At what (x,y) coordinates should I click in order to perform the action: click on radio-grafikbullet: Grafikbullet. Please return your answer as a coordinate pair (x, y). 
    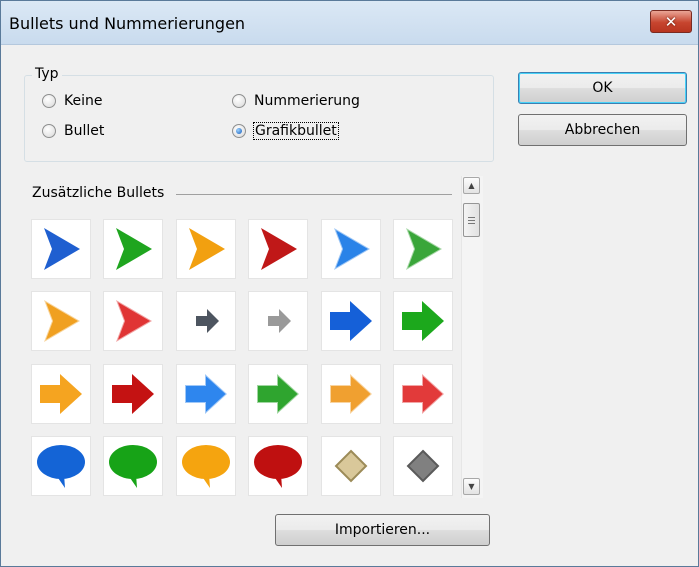
    Looking at the image, I should click on (285, 131).